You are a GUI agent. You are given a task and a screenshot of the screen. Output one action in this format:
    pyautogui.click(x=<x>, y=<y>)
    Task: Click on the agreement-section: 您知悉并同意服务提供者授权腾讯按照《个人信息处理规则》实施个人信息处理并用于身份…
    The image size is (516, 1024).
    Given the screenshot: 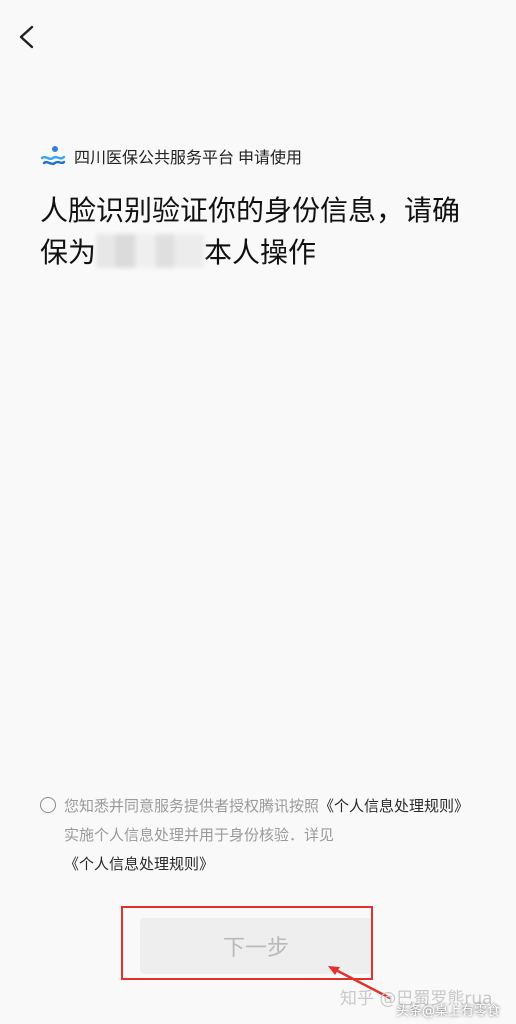 What is the action you would take?
    pyautogui.click(x=260, y=835)
    